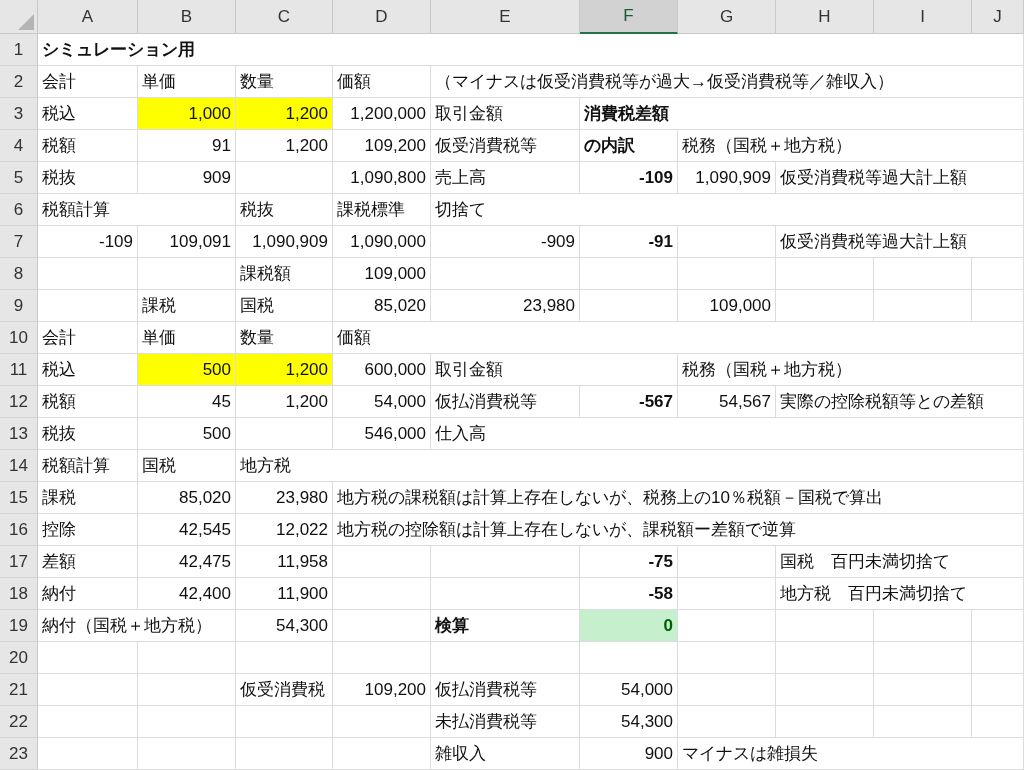 The height and width of the screenshot is (770, 1024). I want to click on table-cell: 1,090,000, so click(382, 242).